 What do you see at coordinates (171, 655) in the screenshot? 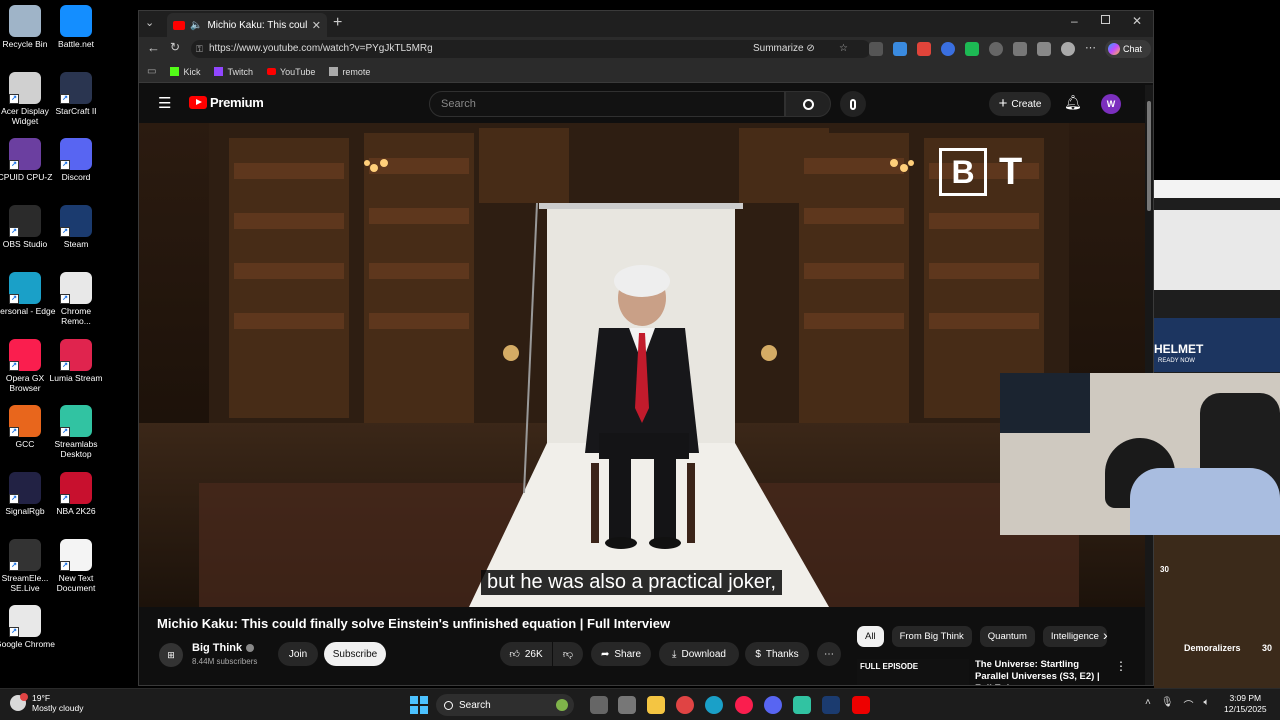
I see `channel-avatar: ⊞` at bounding box center [171, 655].